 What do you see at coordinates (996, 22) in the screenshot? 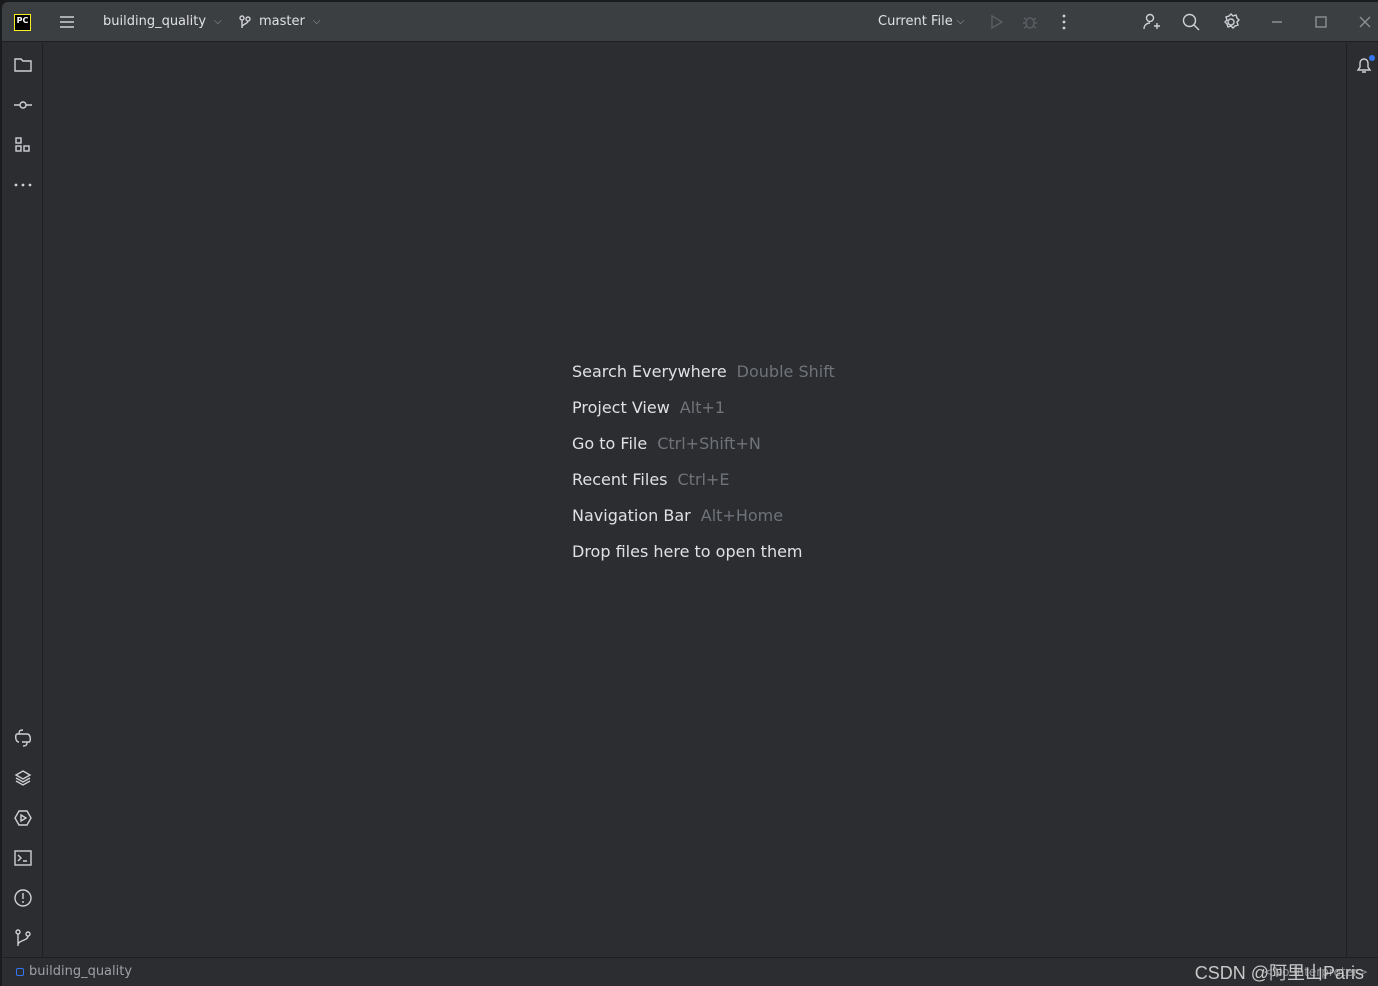
I see `run-icon` at bounding box center [996, 22].